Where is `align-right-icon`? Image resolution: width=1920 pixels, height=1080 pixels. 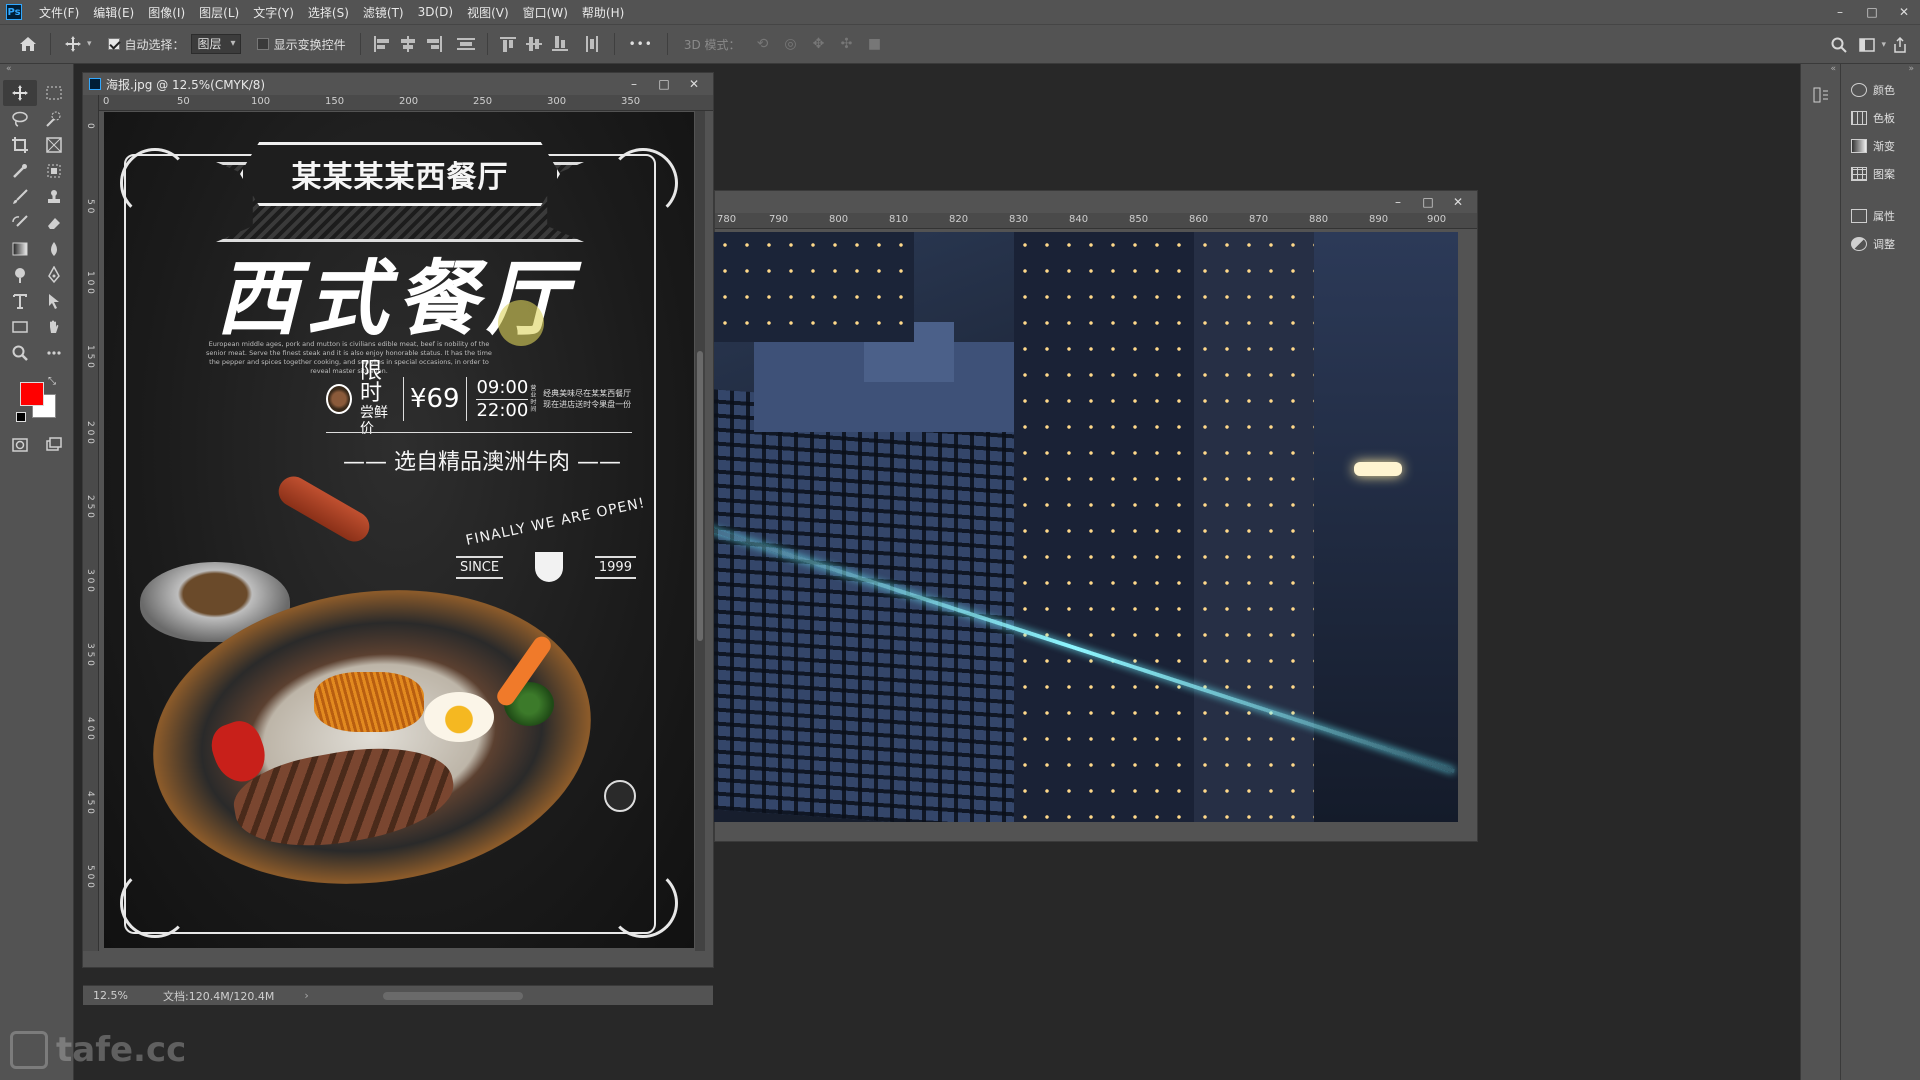 align-right-icon is located at coordinates (434, 44).